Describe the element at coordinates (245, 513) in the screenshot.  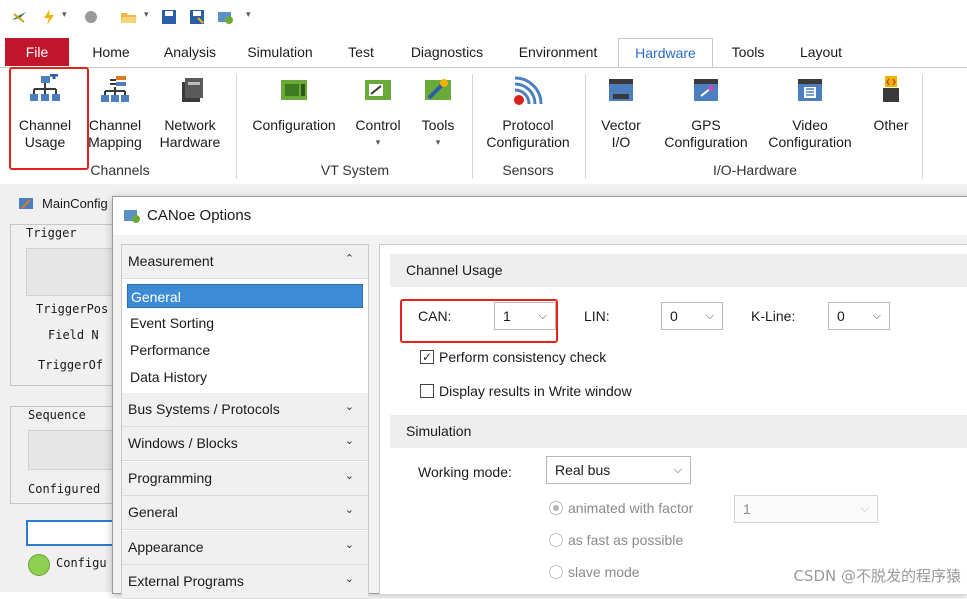
I see `nav-section-general: General ⌄` at that location.